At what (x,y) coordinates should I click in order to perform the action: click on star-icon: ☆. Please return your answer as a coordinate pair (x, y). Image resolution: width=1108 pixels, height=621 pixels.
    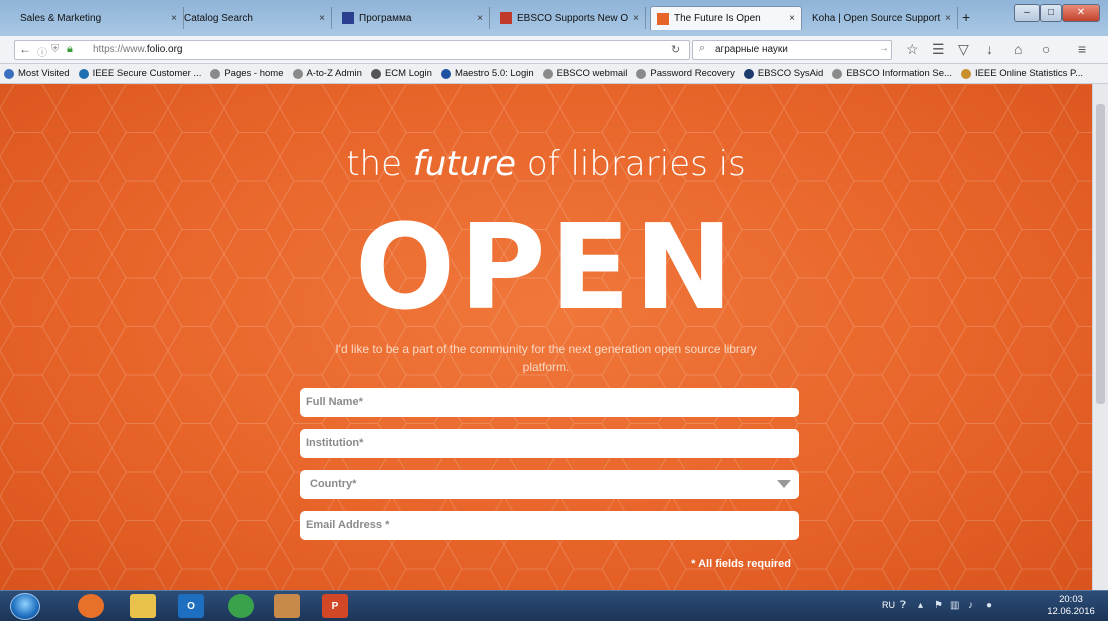
    Looking at the image, I should click on (912, 49).